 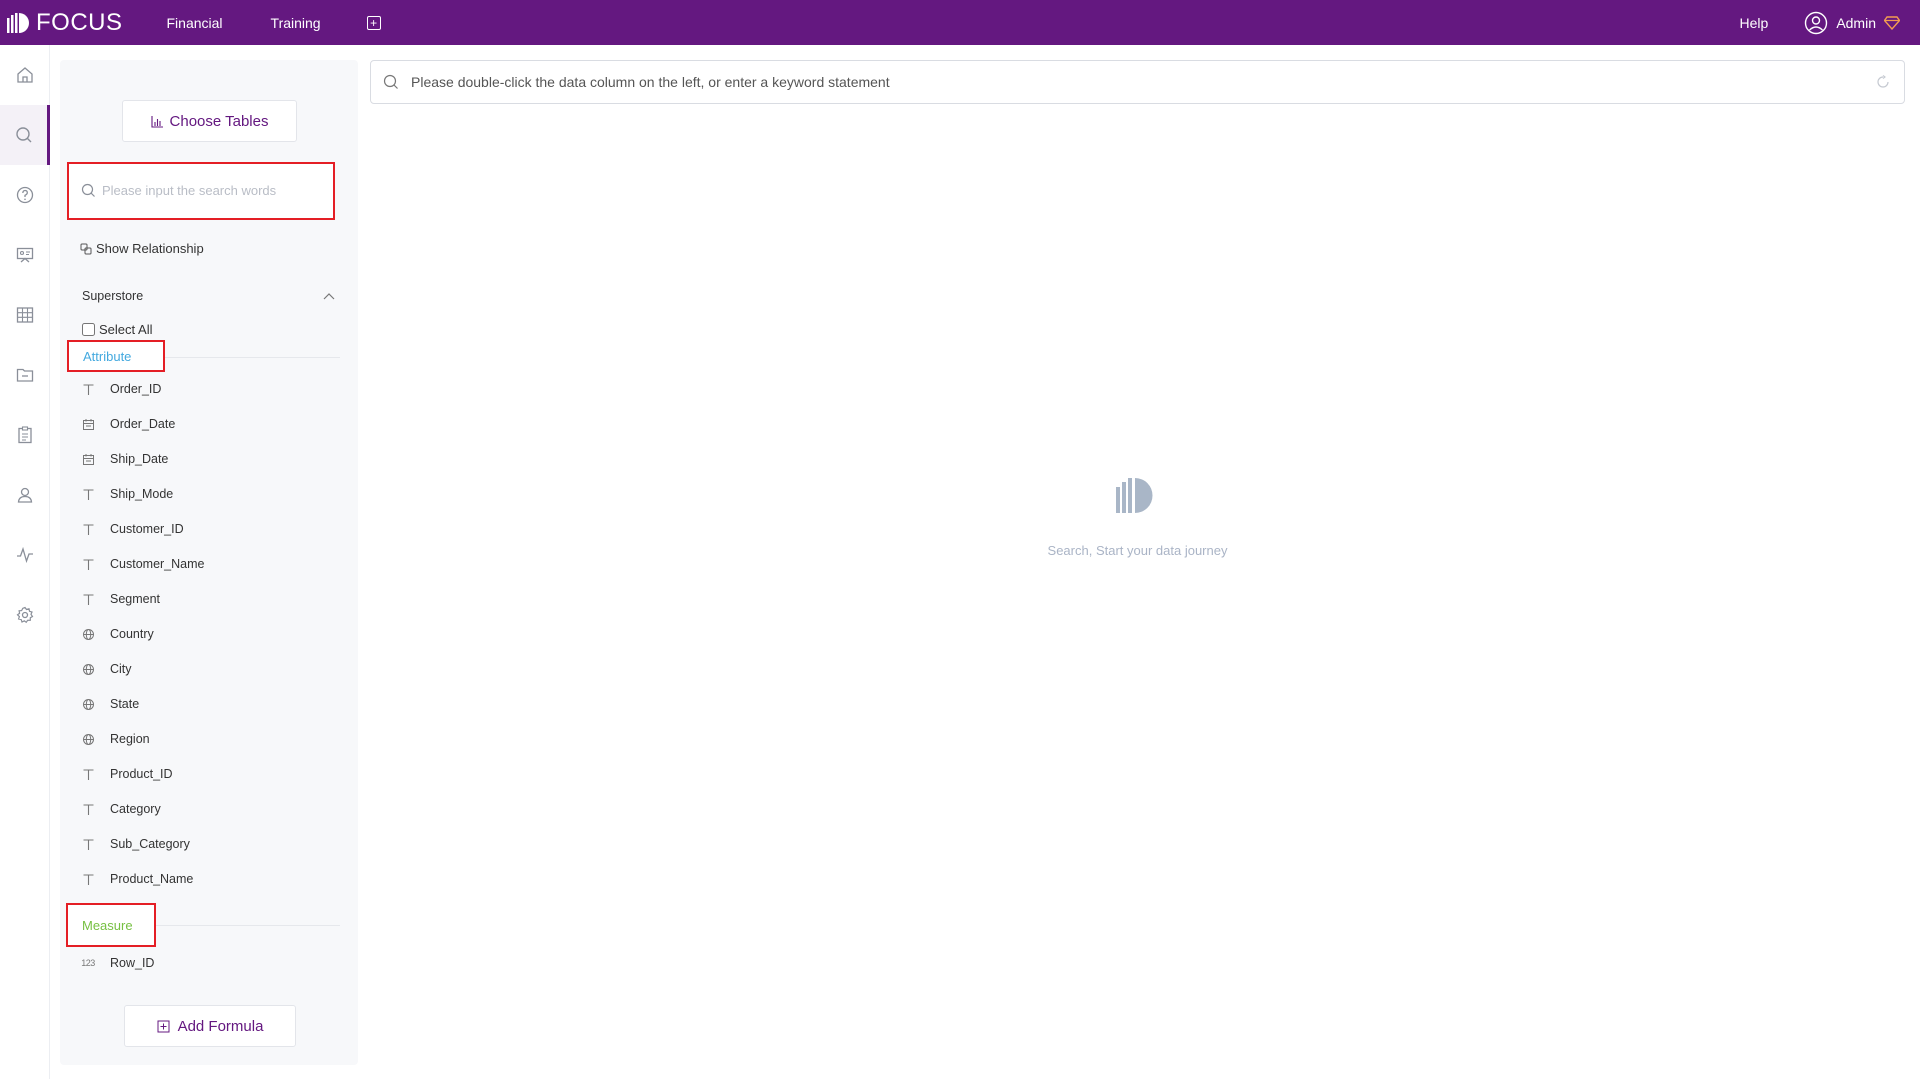 What do you see at coordinates (150, 844) in the screenshot?
I see `field-label: Sub_Category` at bounding box center [150, 844].